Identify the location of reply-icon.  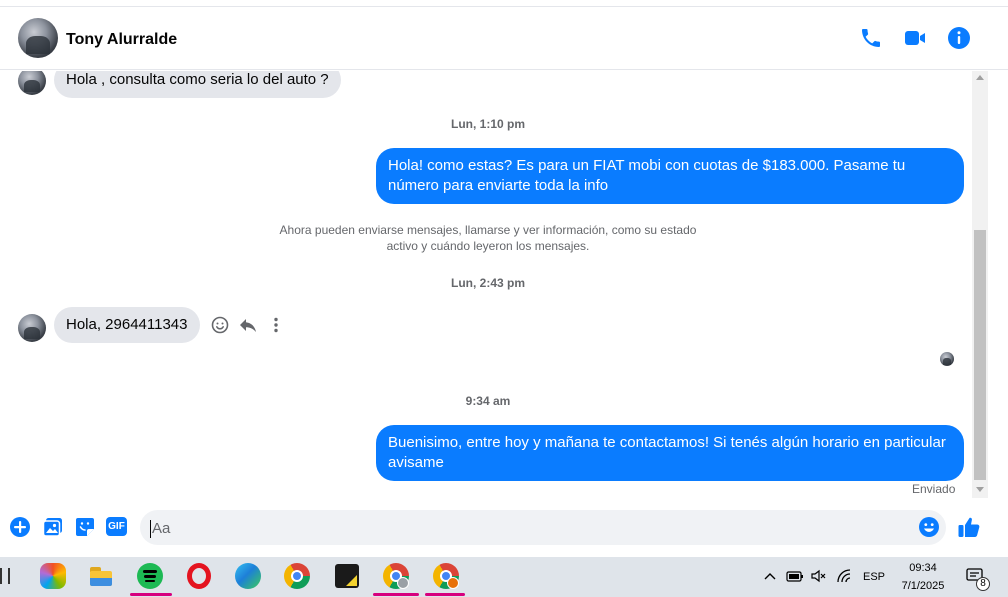
(248, 325).